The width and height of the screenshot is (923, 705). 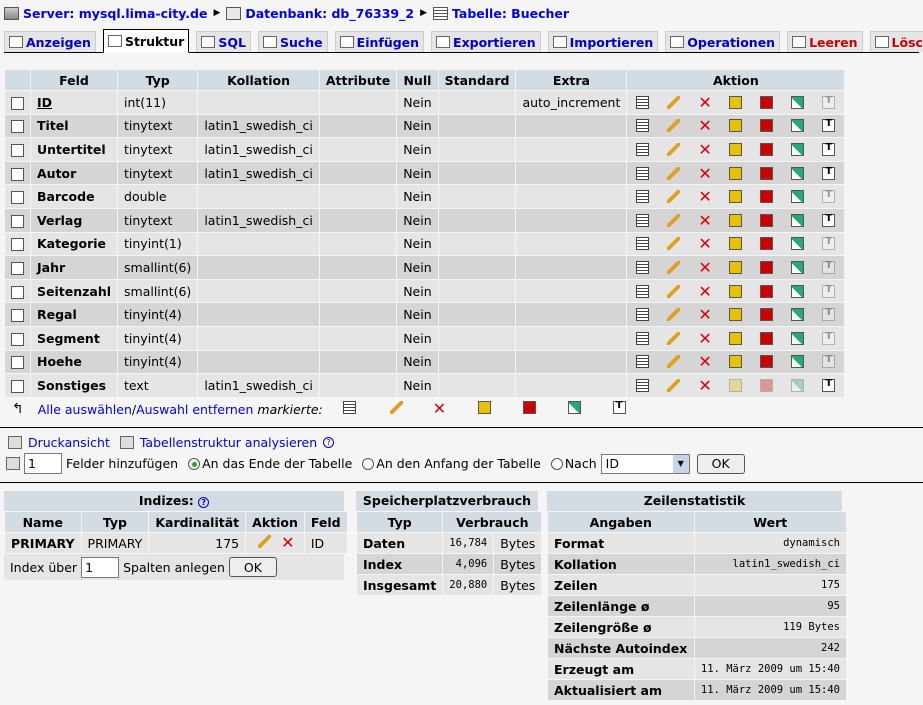 What do you see at coordinates (645, 463) in the screenshot?
I see `after-field-select: ID ▼` at bounding box center [645, 463].